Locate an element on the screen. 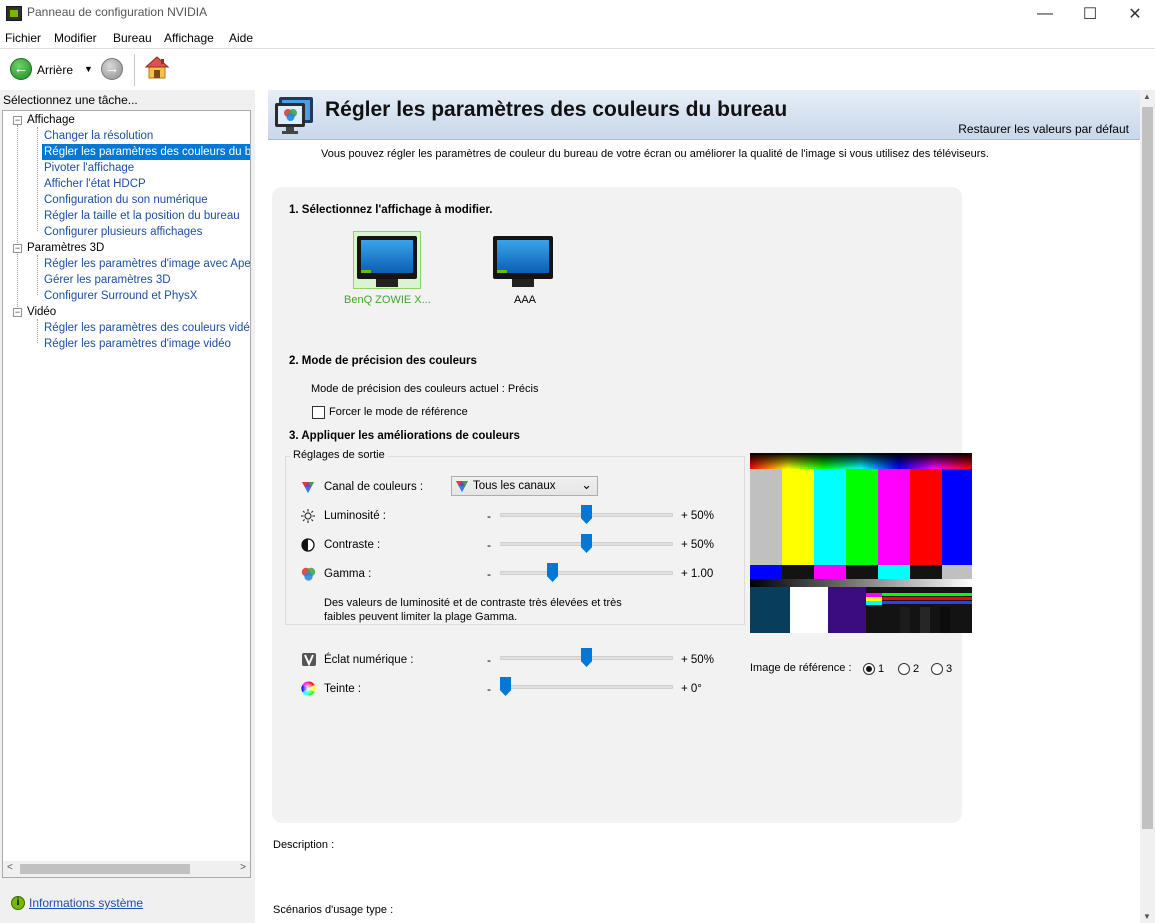 This screenshot has height=923, width=1155. system-info-icon: i is located at coordinates (18, 903).